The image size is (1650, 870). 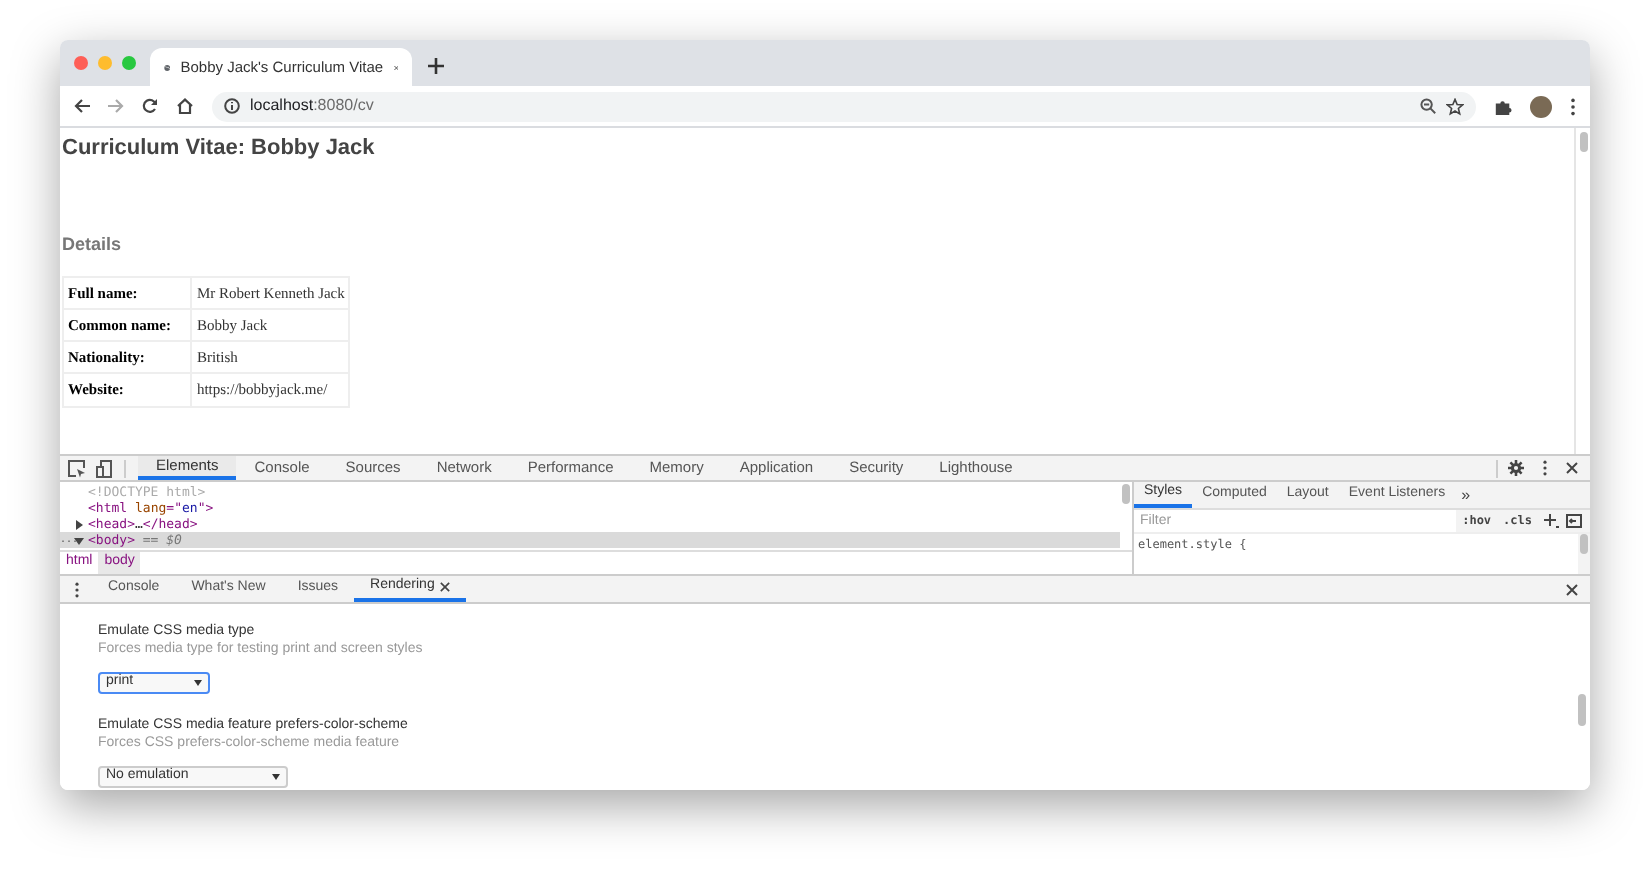 I want to click on inspect-icon, so click(x=77, y=468).